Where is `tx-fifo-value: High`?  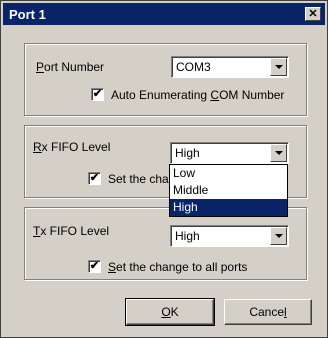
tx-fifo-value: High is located at coordinates (187, 236).